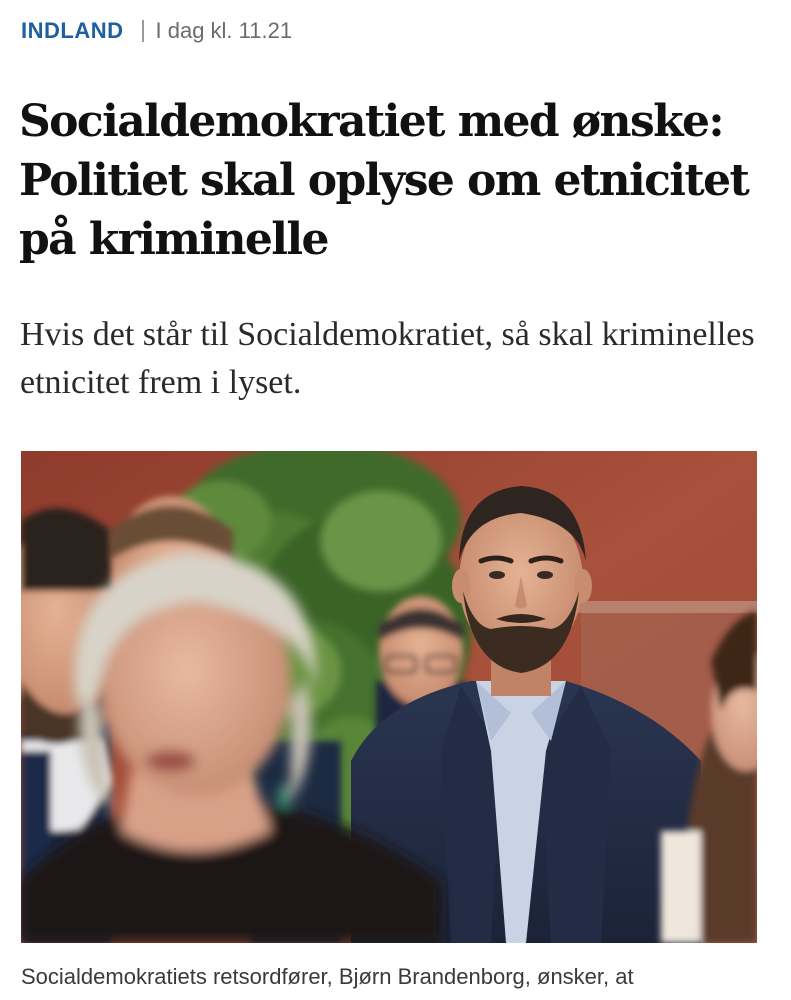 The height and width of the screenshot is (1000, 791). Describe the element at coordinates (224, 30) in the screenshot. I see `publish-timestamp: I dag kl. 11.21` at that location.